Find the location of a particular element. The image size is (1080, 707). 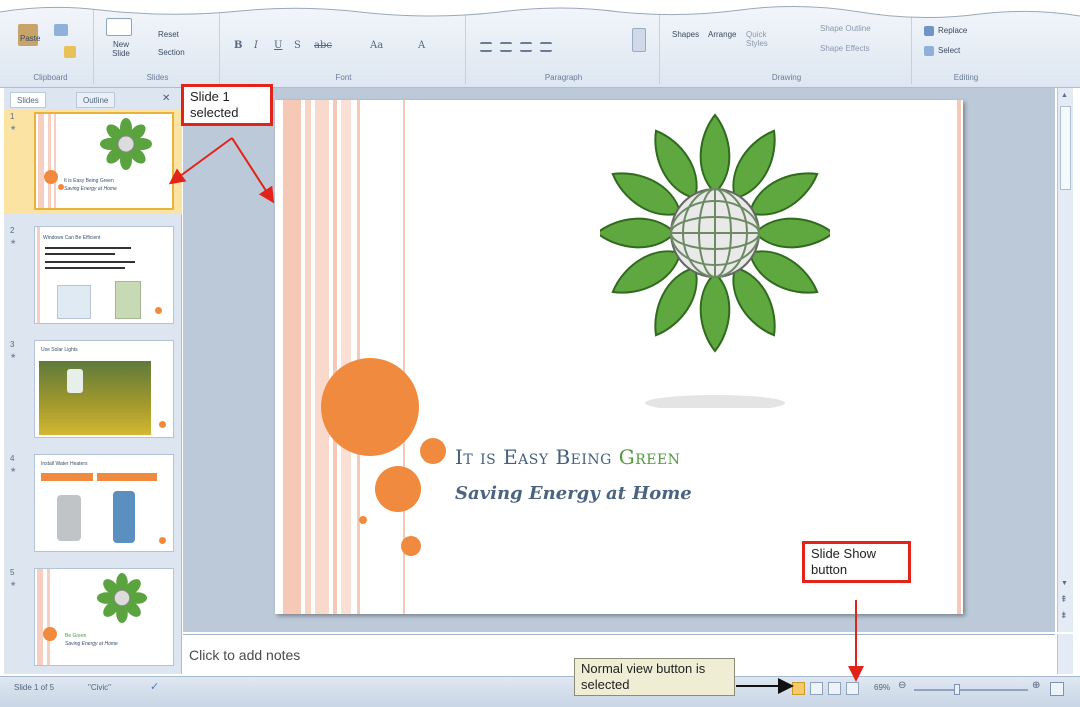

callout-slide-show-button: Slide Show button is located at coordinates (856, 562).